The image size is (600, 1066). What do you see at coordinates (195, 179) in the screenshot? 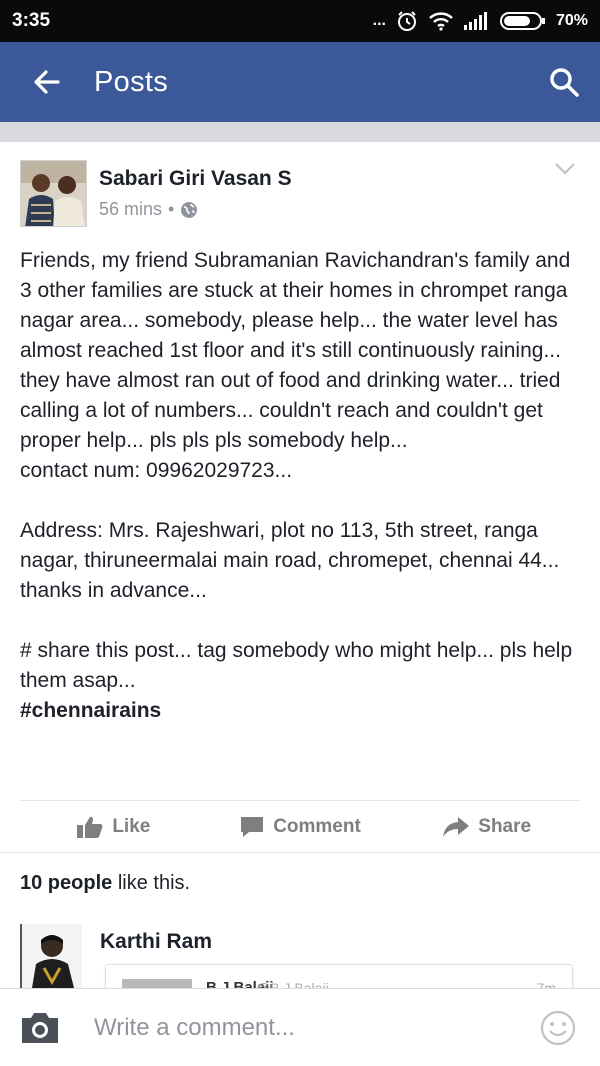
I see `author-name: Sabari Giri Vasan S` at bounding box center [195, 179].